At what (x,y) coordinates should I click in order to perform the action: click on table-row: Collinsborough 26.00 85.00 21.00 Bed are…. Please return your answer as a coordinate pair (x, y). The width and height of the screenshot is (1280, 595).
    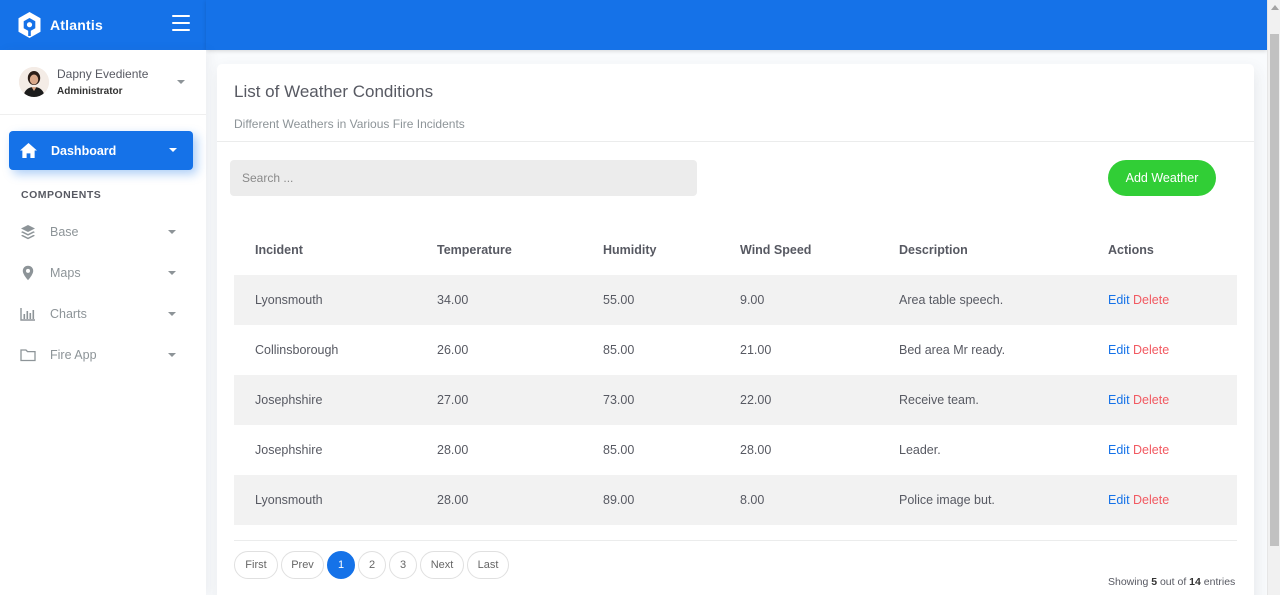
    Looking at the image, I should click on (735, 350).